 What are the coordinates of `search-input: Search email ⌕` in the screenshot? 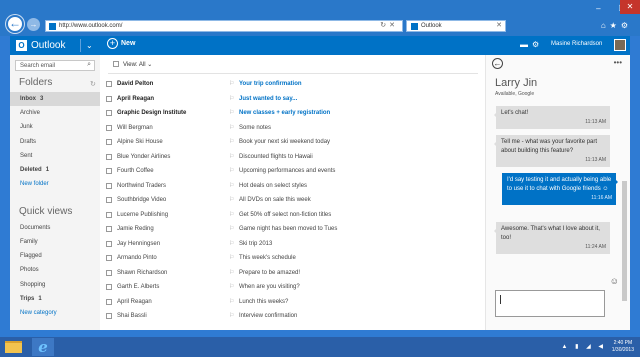 It's located at (55, 65).